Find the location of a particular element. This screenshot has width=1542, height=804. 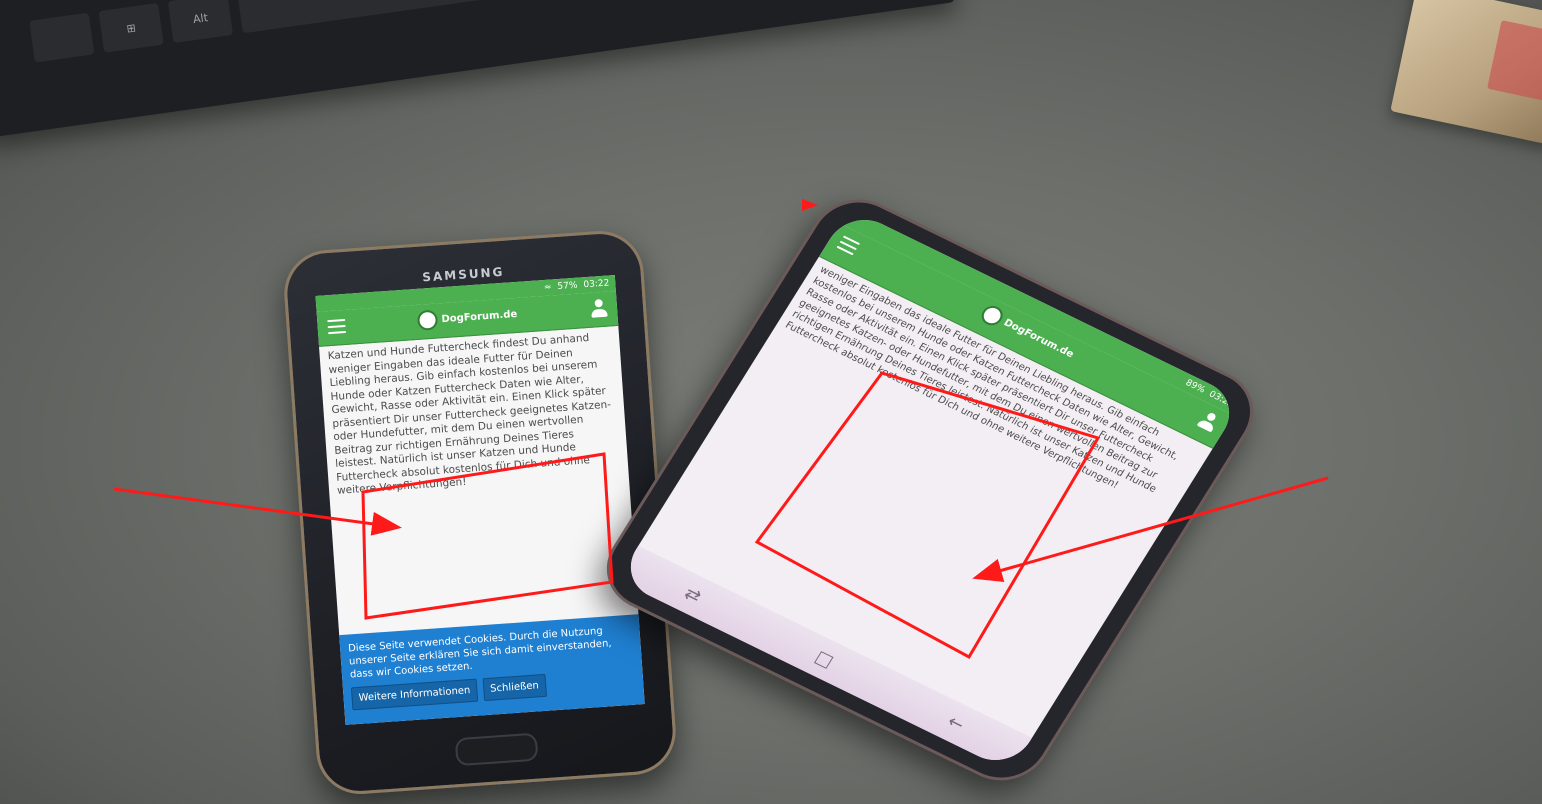

highlight-box-right is located at coordinates (927, 515).